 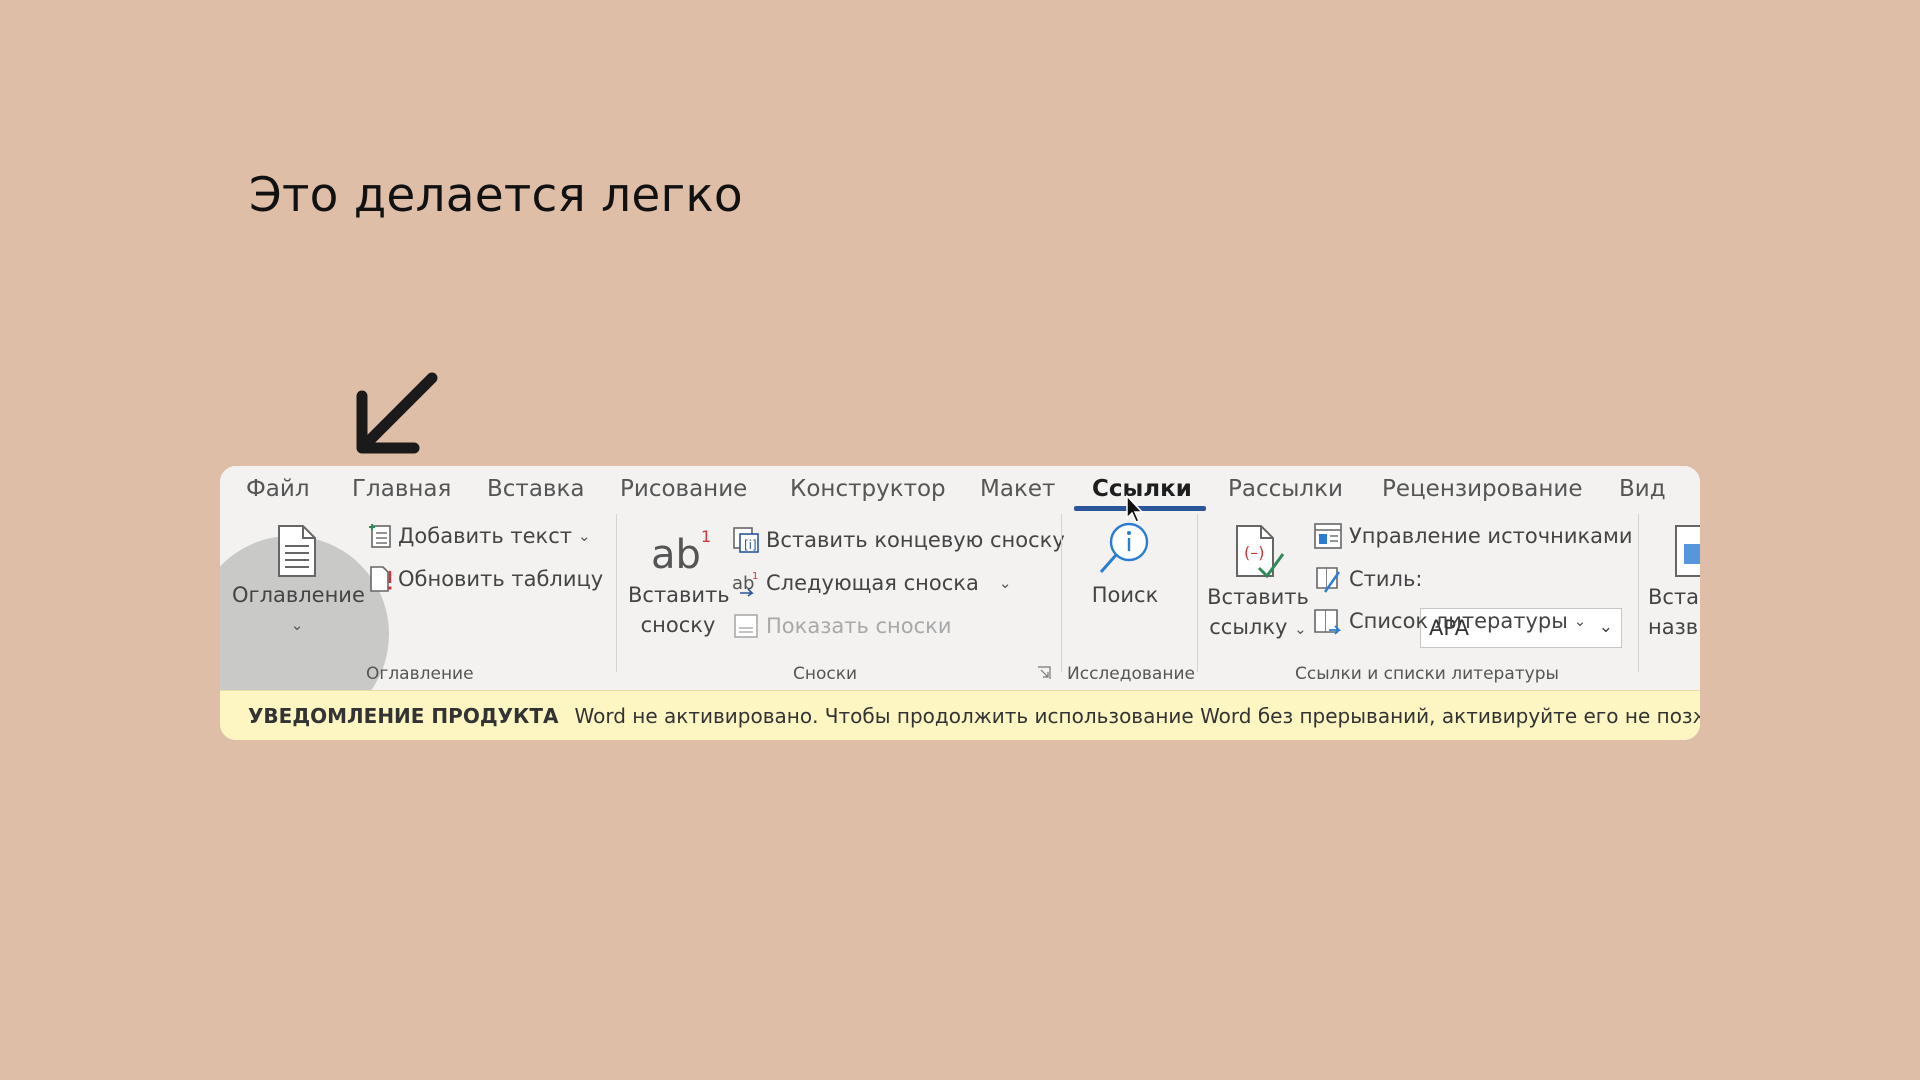 I want to click on svg-text: [i], so click(x=750, y=545).